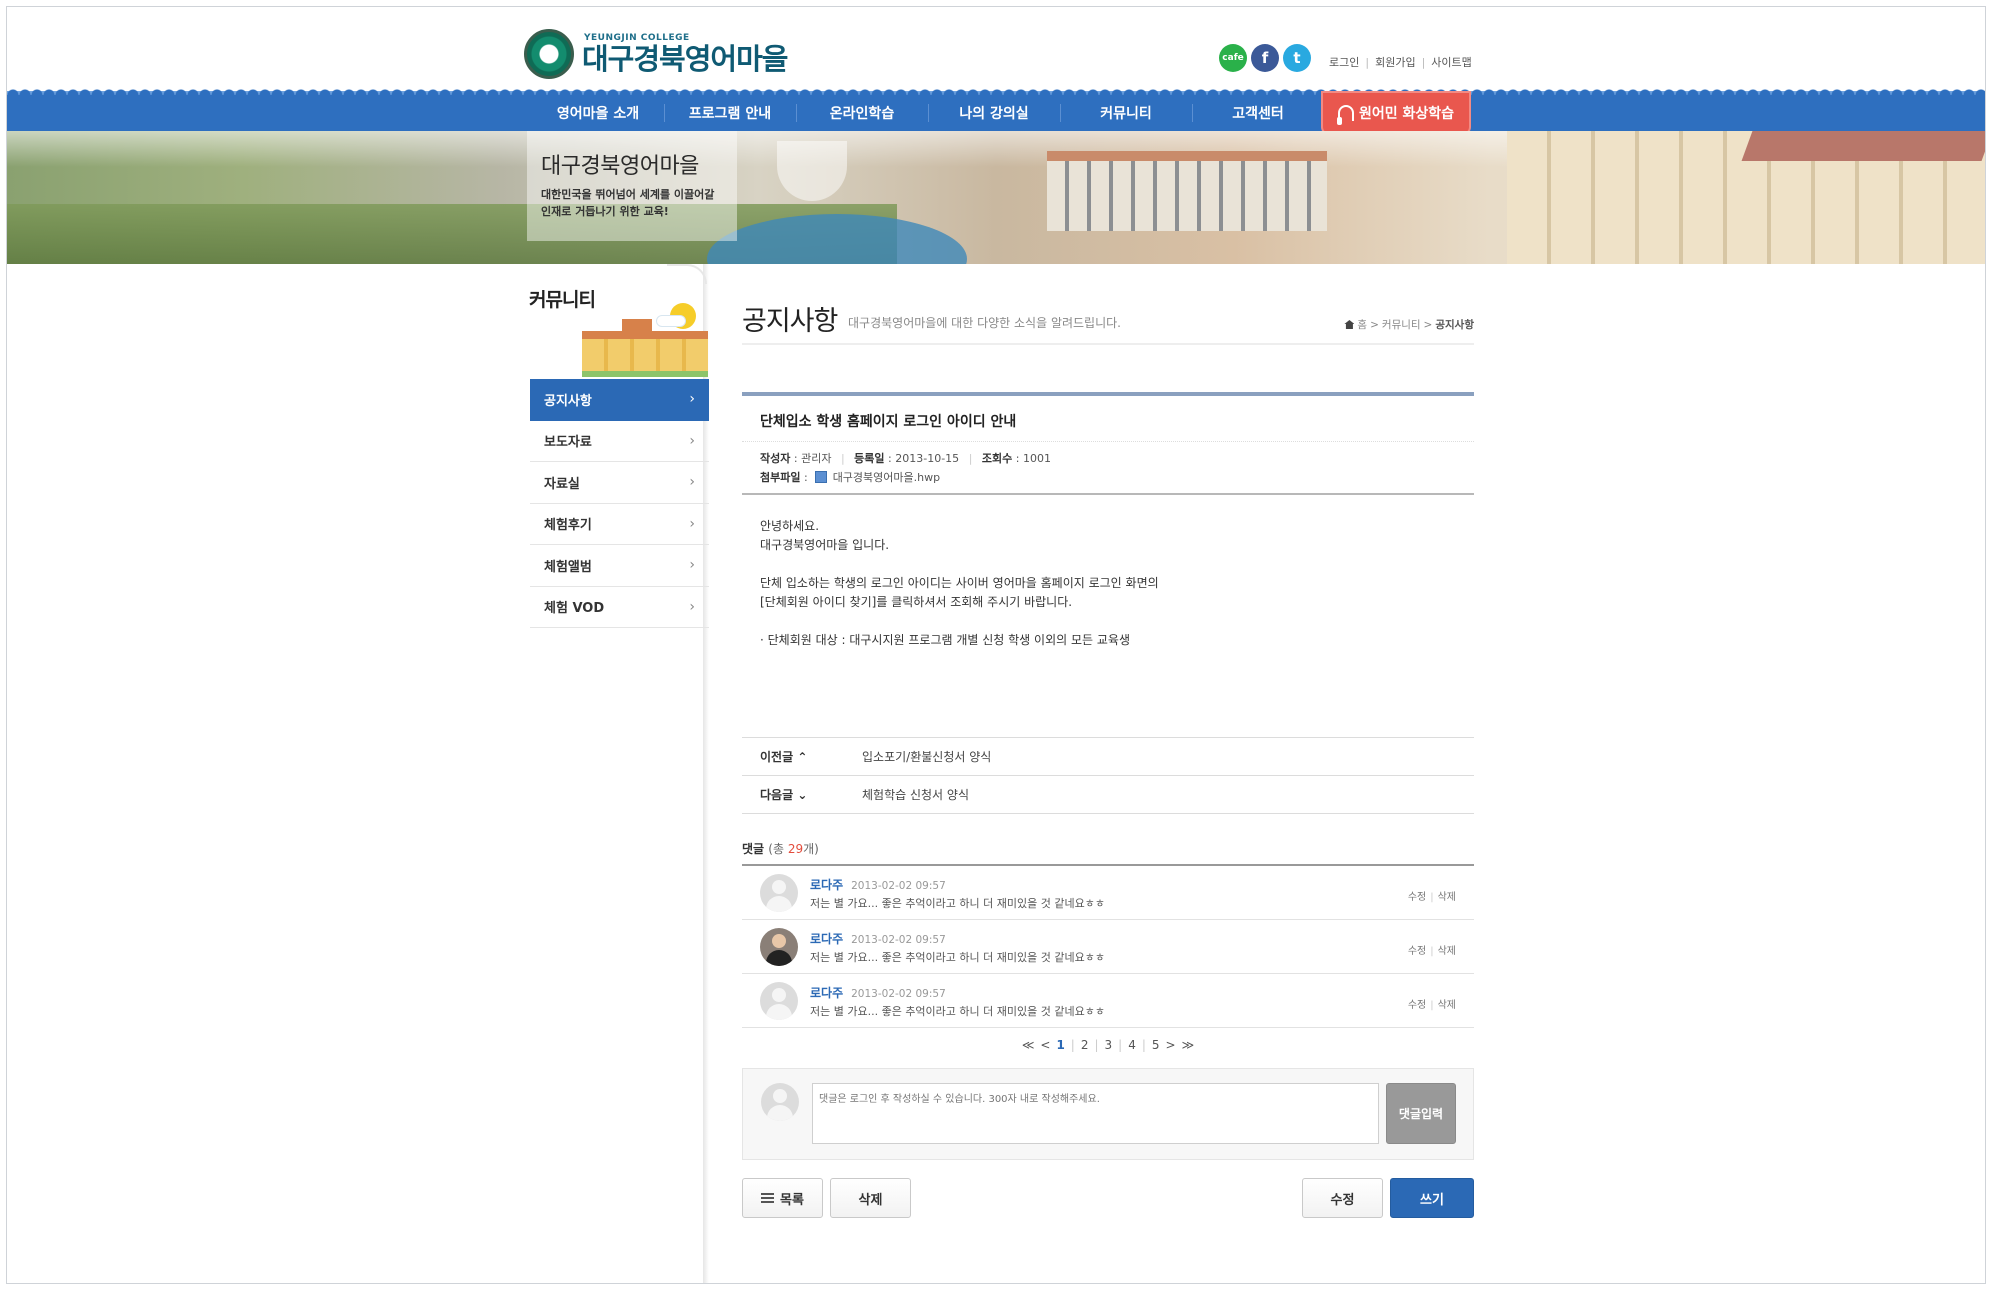 This screenshot has height=1290, width=1992. What do you see at coordinates (1395, 62) in the screenshot?
I see `join-link: 회원가입` at bounding box center [1395, 62].